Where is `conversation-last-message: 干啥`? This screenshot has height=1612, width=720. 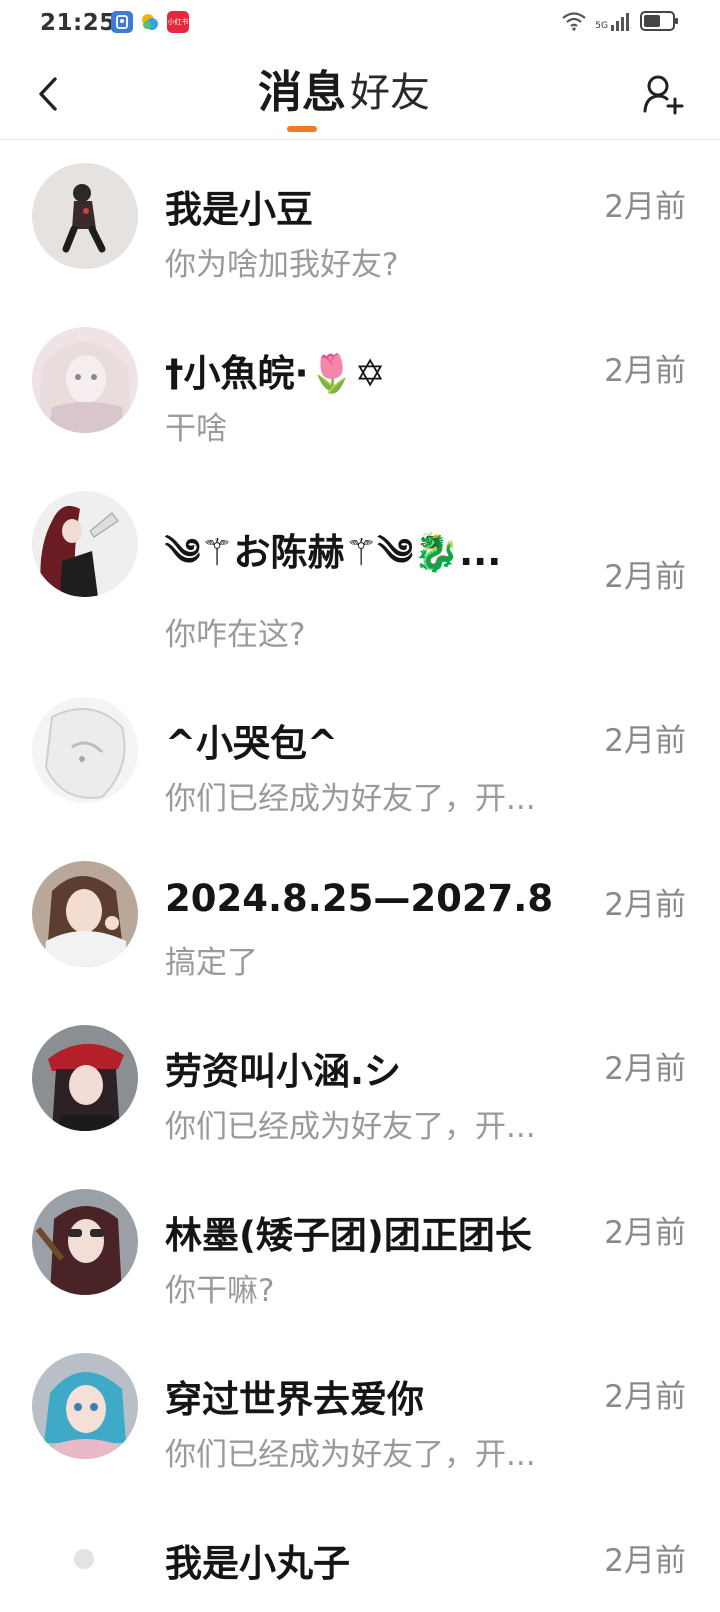
conversation-last-message: 干啥 is located at coordinates (196, 429).